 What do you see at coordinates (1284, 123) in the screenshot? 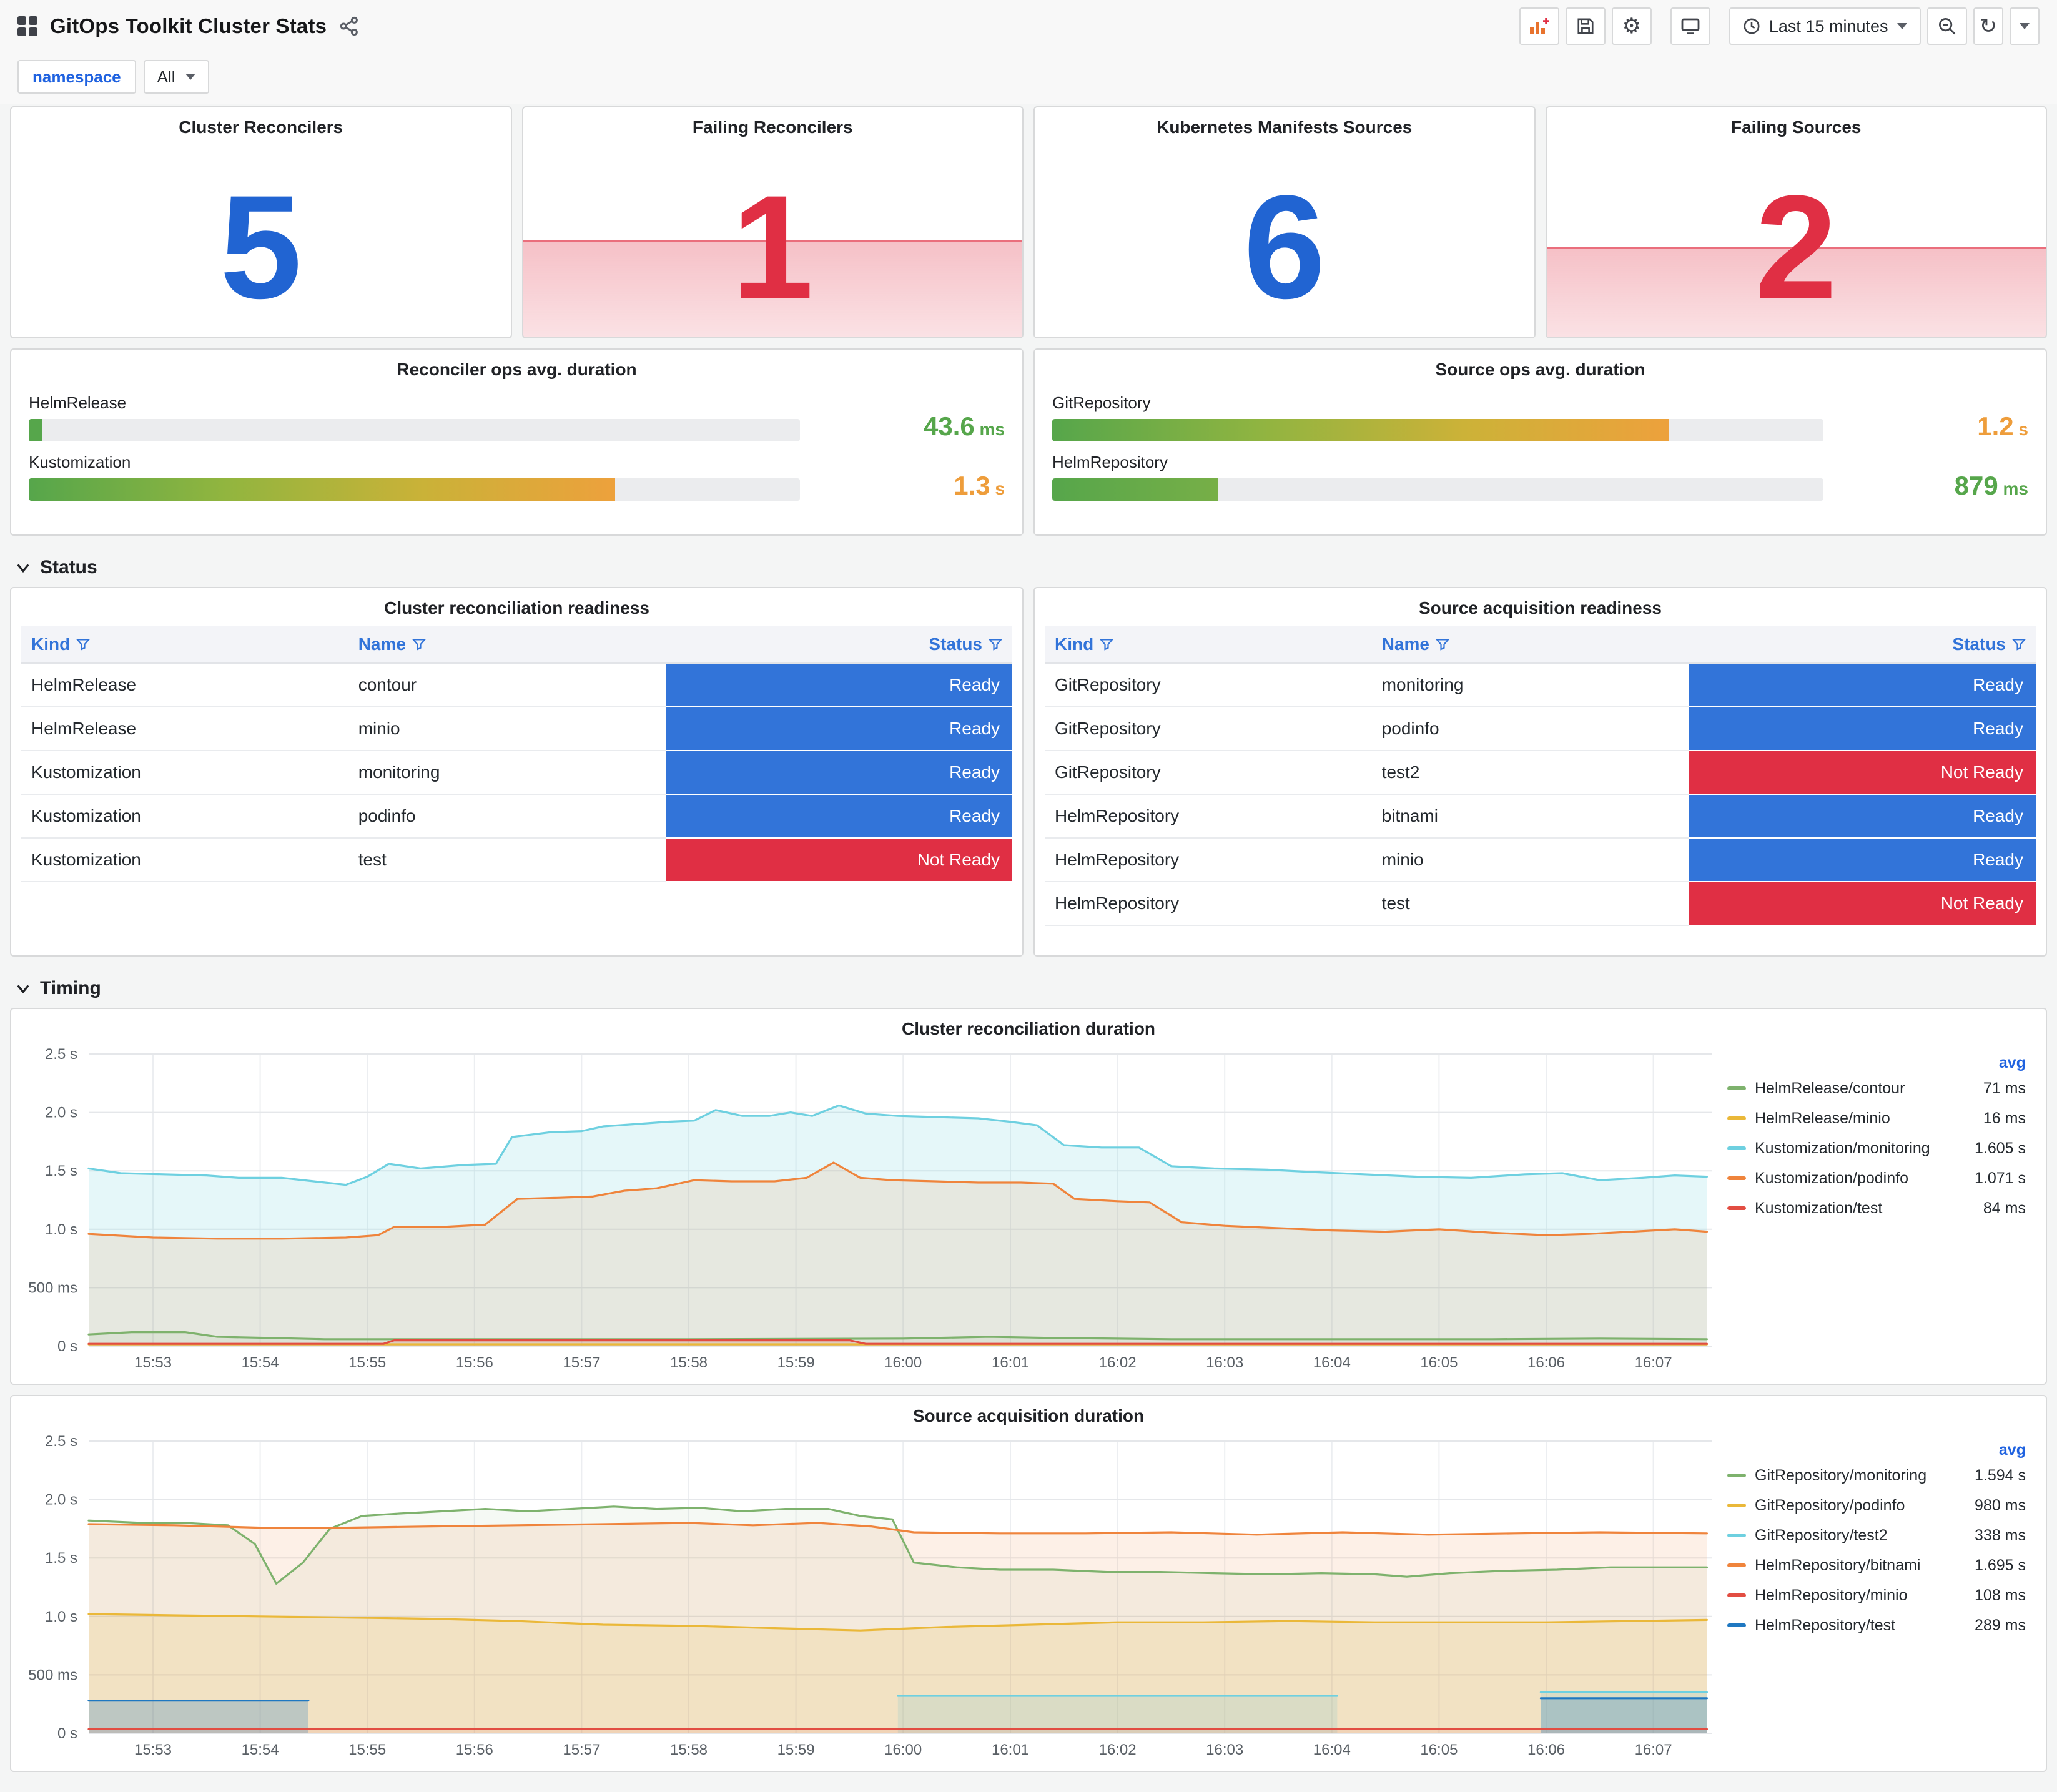
I see `panel-title: Kubernetes Manifests Sources` at bounding box center [1284, 123].